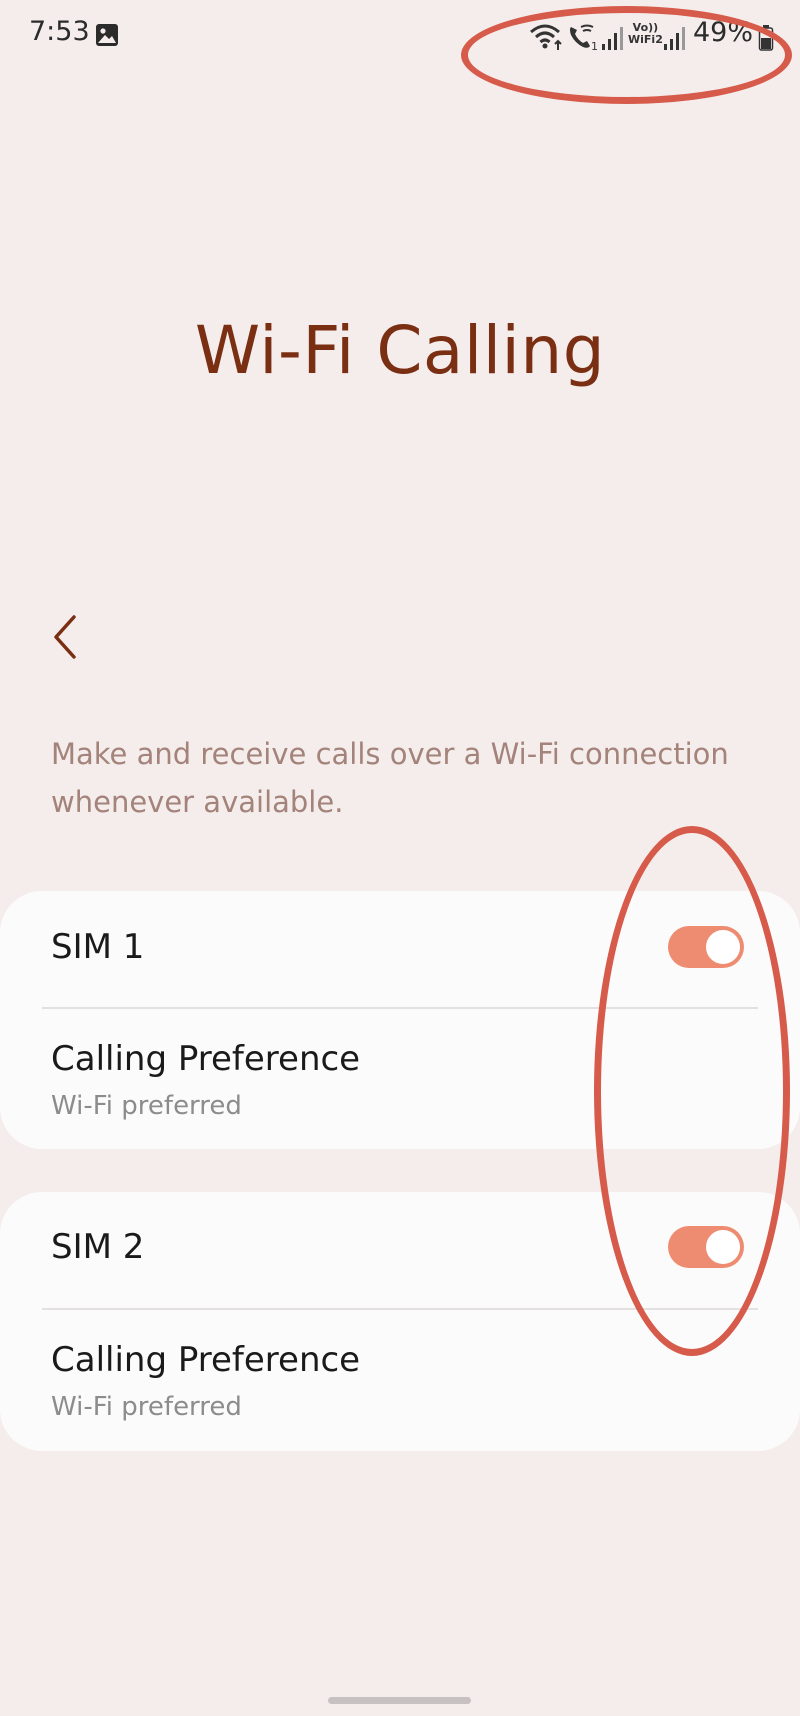  What do you see at coordinates (400, 350) in the screenshot?
I see `page-title: Wi-Fi Calling` at bounding box center [400, 350].